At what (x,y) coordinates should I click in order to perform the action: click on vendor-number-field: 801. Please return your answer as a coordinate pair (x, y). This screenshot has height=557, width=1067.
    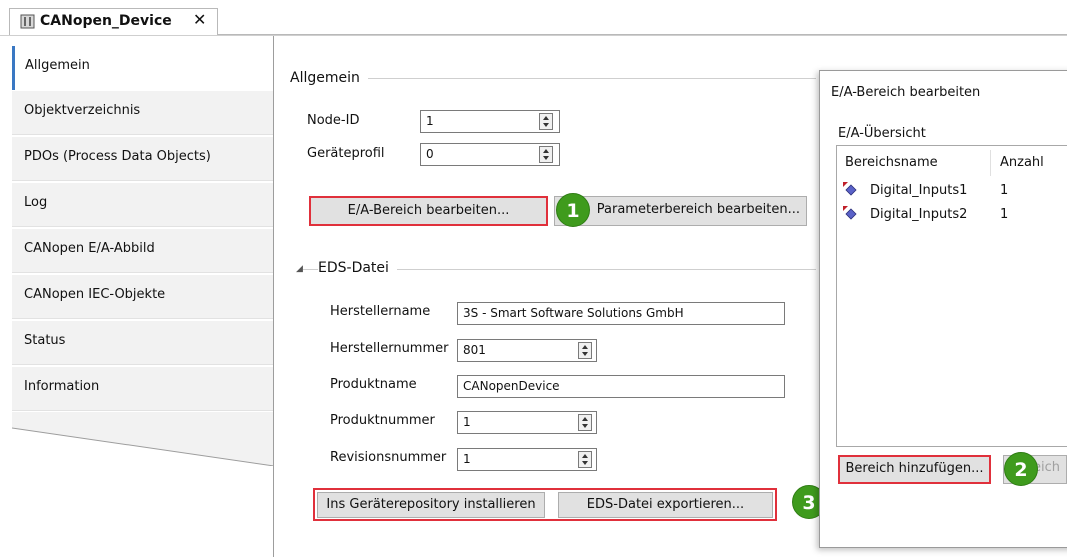
    Looking at the image, I should click on (527, 350).